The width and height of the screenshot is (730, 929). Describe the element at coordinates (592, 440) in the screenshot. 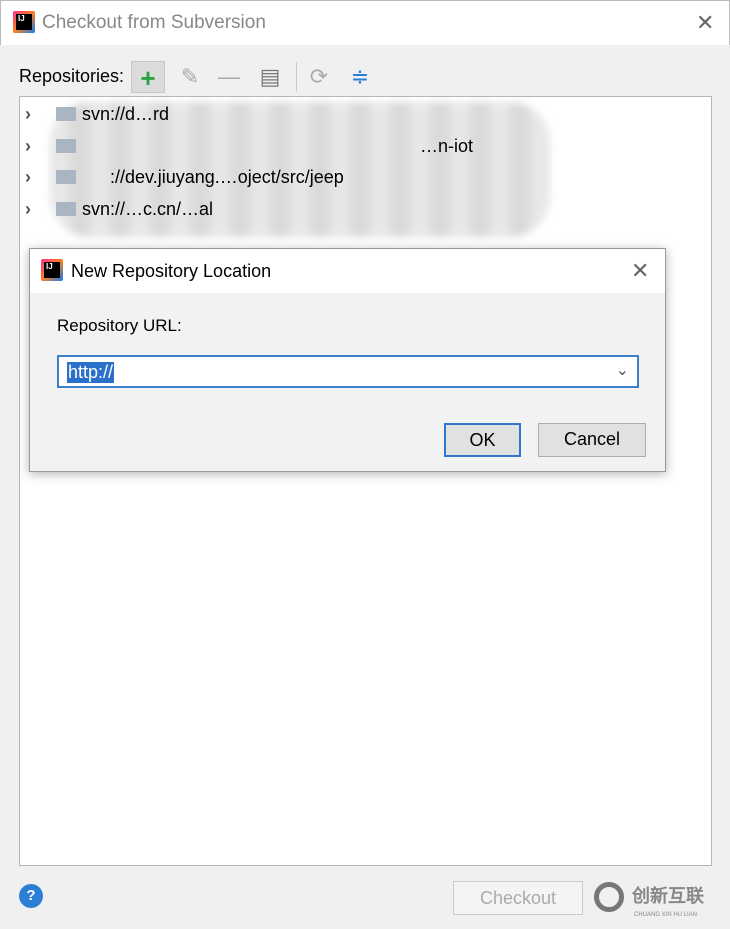

I see `cancel-button: Cancel` at that location.